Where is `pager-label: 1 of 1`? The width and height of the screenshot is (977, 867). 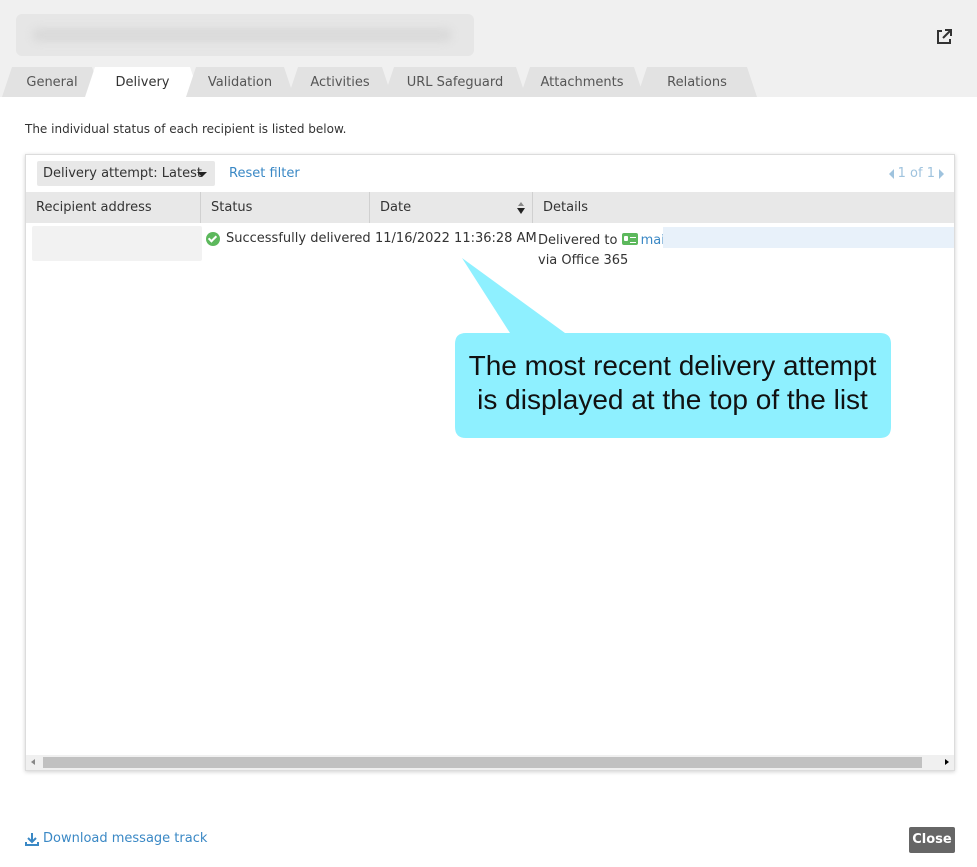
pager-label: 1 of 1 is located at coordinates (916, 173).